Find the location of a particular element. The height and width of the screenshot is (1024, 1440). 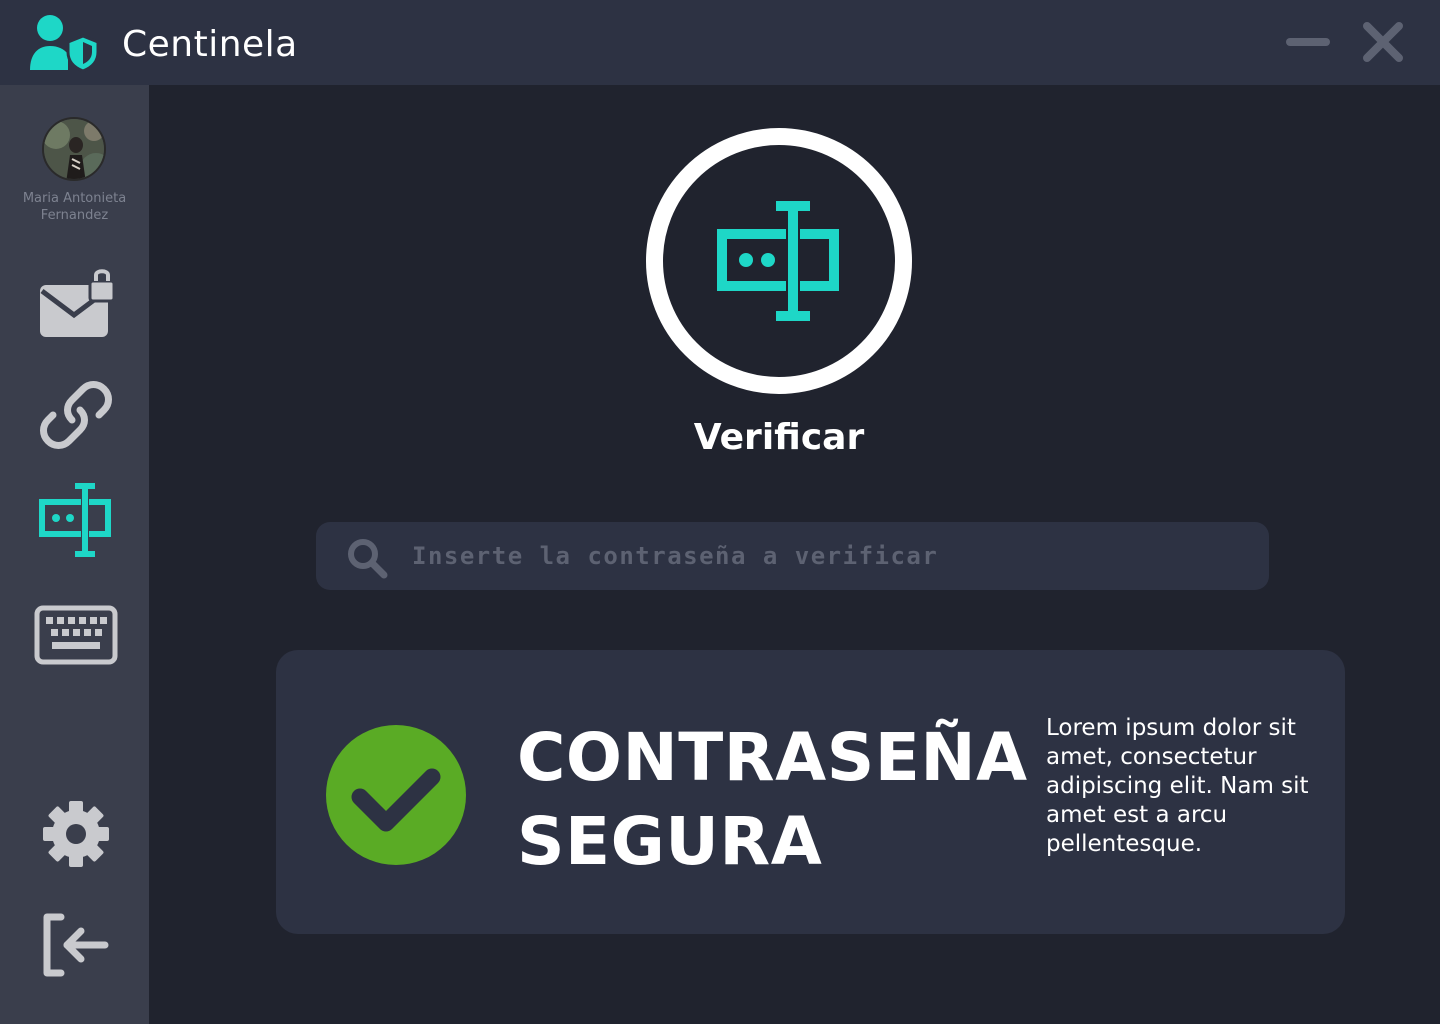

sidebar-item-keyboard is located at coordinates (76, 635).